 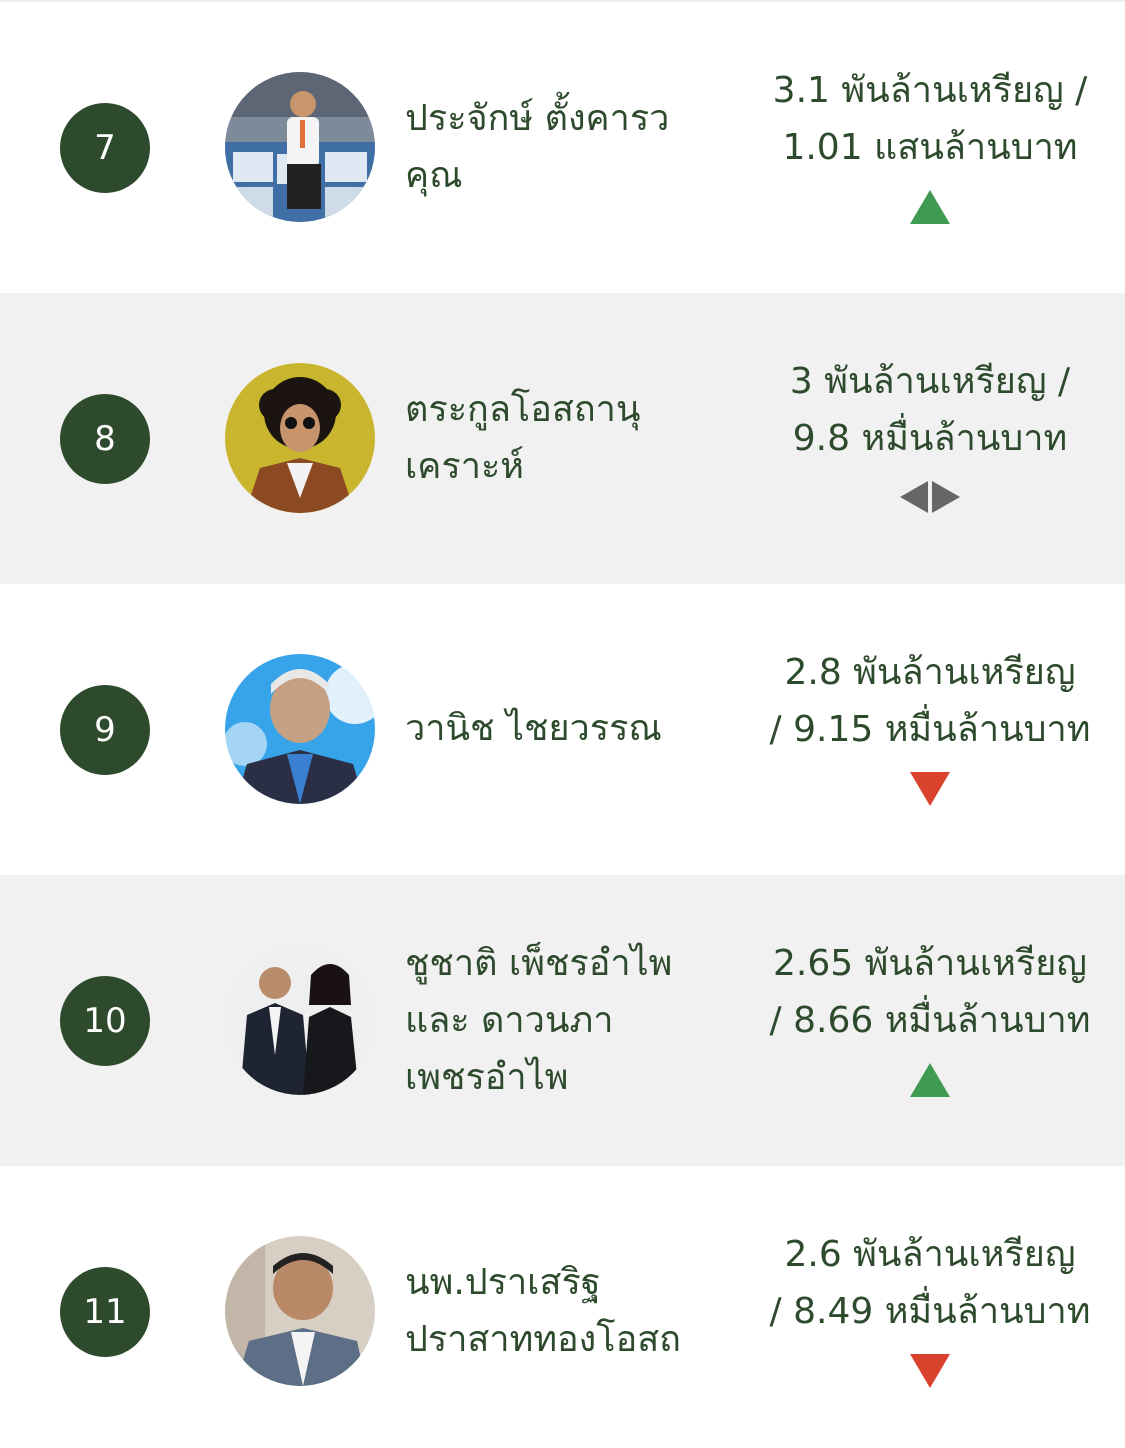 What do you see at coordinates (537, 118) in the screenshot?
I see `person-name-line: ประจักษ์ ตั้งคารว` at bounding box center [537, 118].